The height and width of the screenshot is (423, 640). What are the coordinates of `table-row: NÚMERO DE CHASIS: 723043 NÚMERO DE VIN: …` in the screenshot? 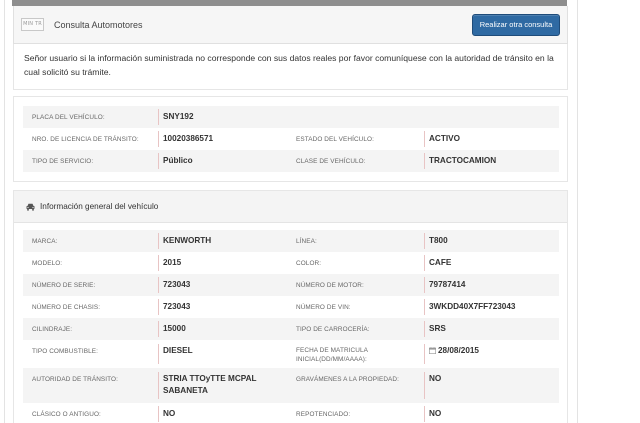 It's located at (291, 307).